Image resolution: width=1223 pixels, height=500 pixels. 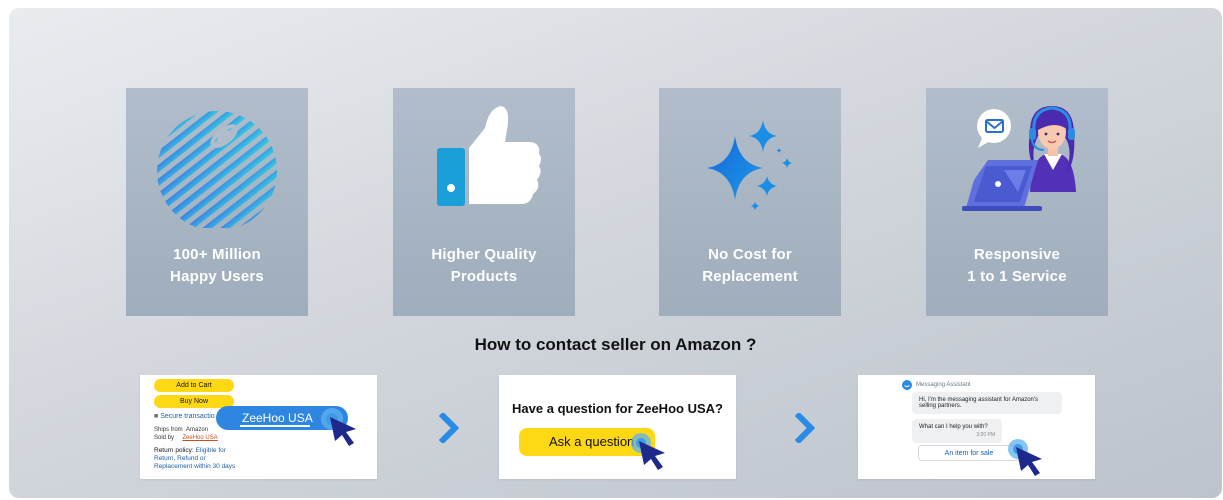 What do you see at coordinates (484, 158) in the screenshot?
I see `thumbs-up-icon` at bounding box center [484, 158].